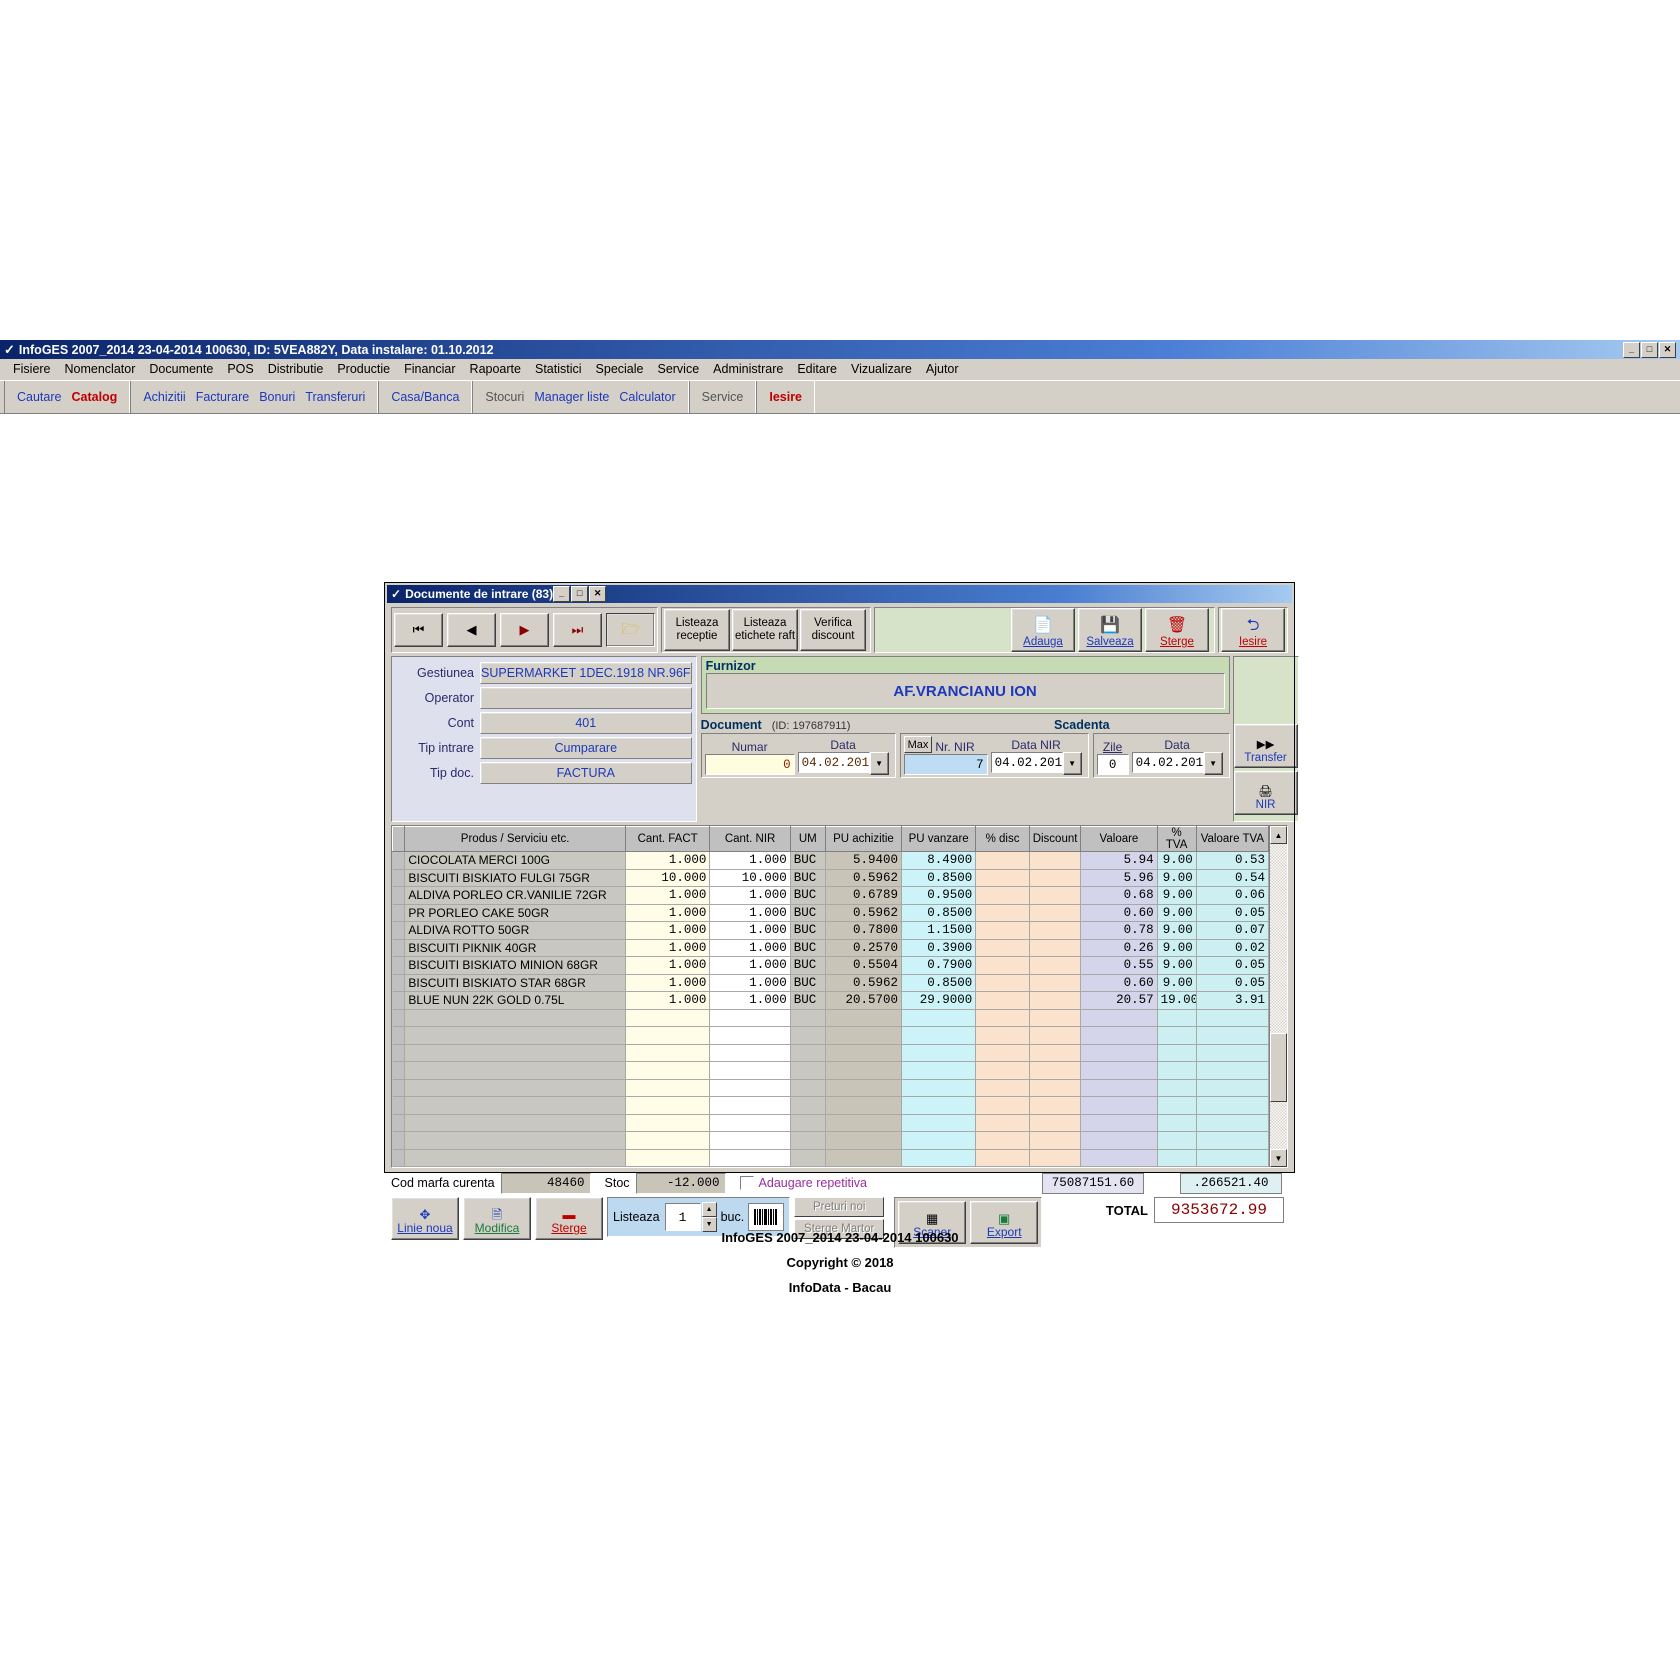 The width and height of the screenshot is (1680, 1680). Describe the element at coordinates (1119, 948) in the screenshot. I see `cell-valoare: 0.26` at that location.